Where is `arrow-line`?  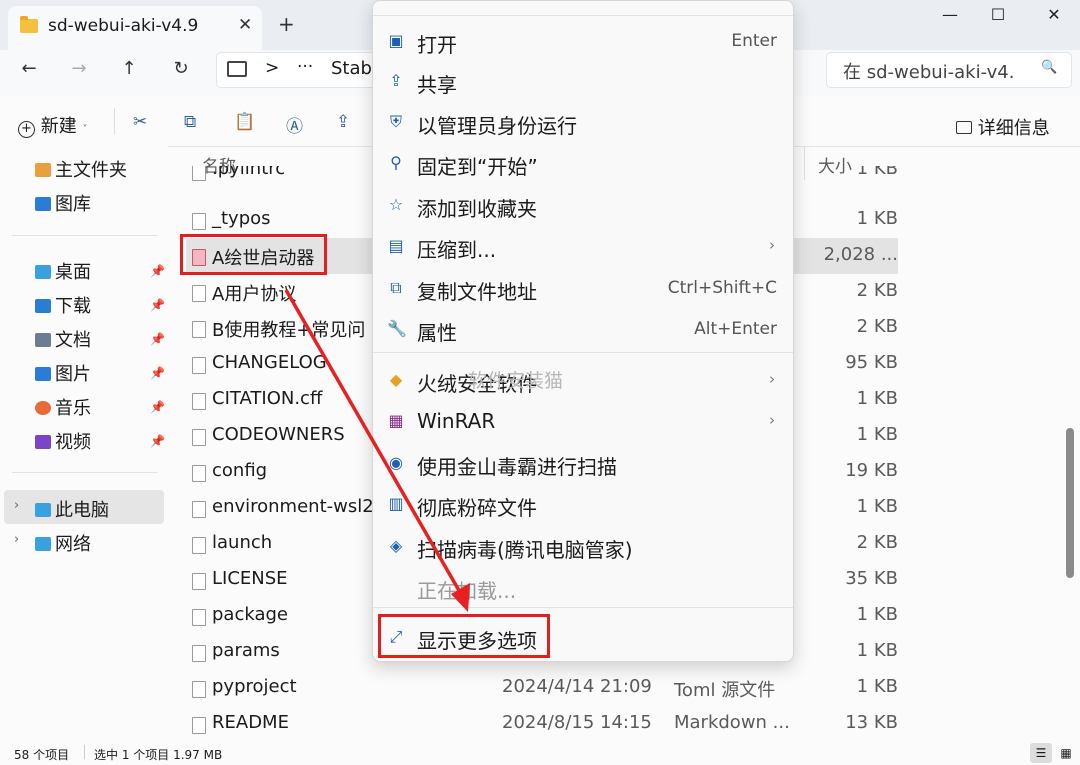
arrow-line is located at coordinates (373, 442).